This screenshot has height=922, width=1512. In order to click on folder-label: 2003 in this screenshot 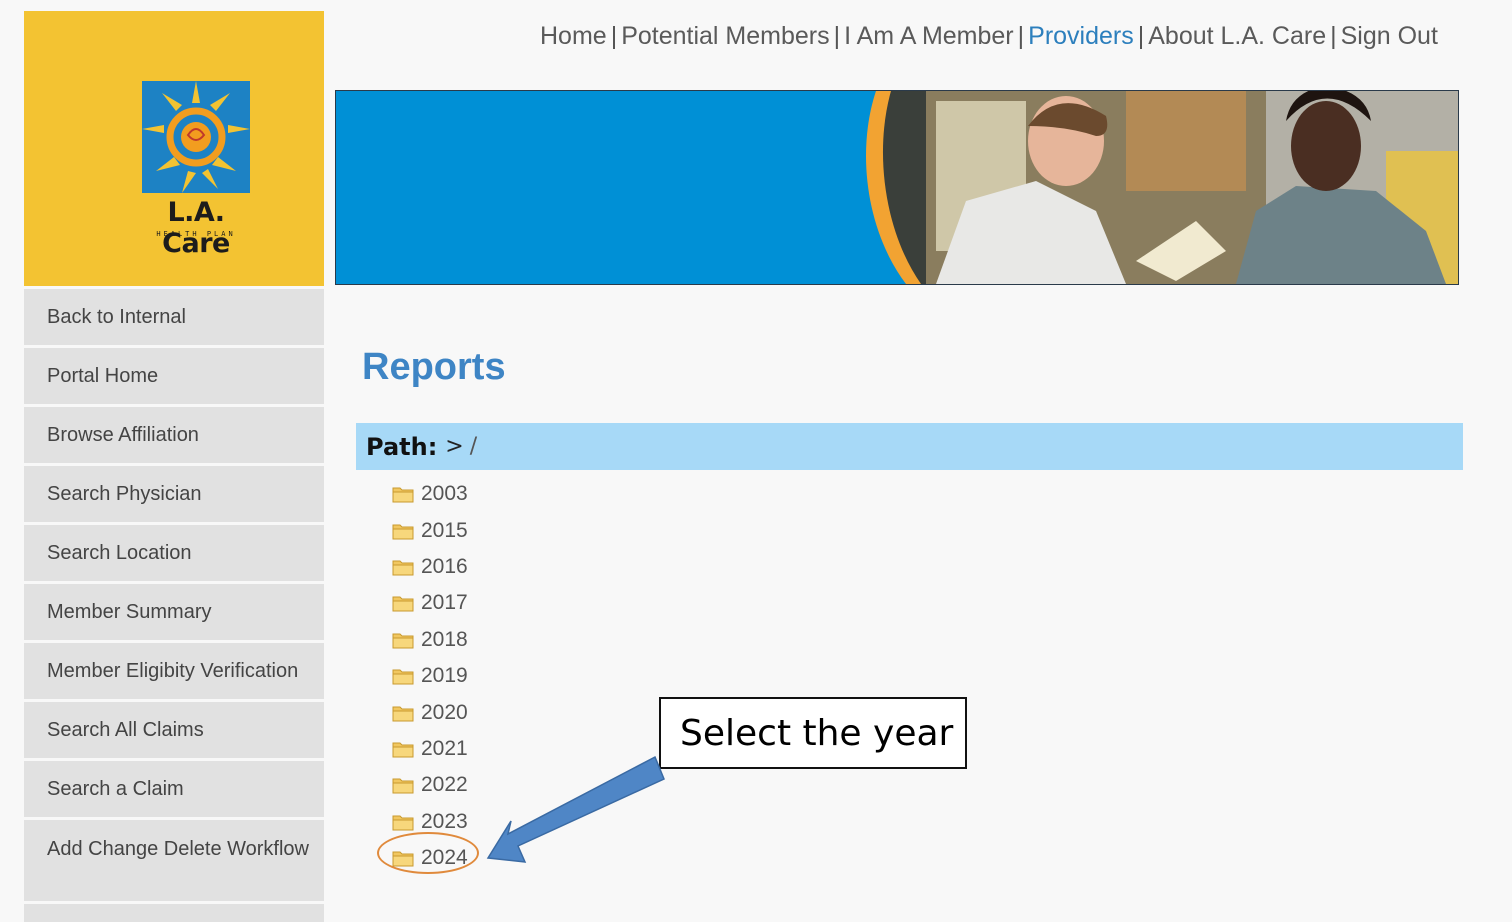, I will do `click(444, 494)`.